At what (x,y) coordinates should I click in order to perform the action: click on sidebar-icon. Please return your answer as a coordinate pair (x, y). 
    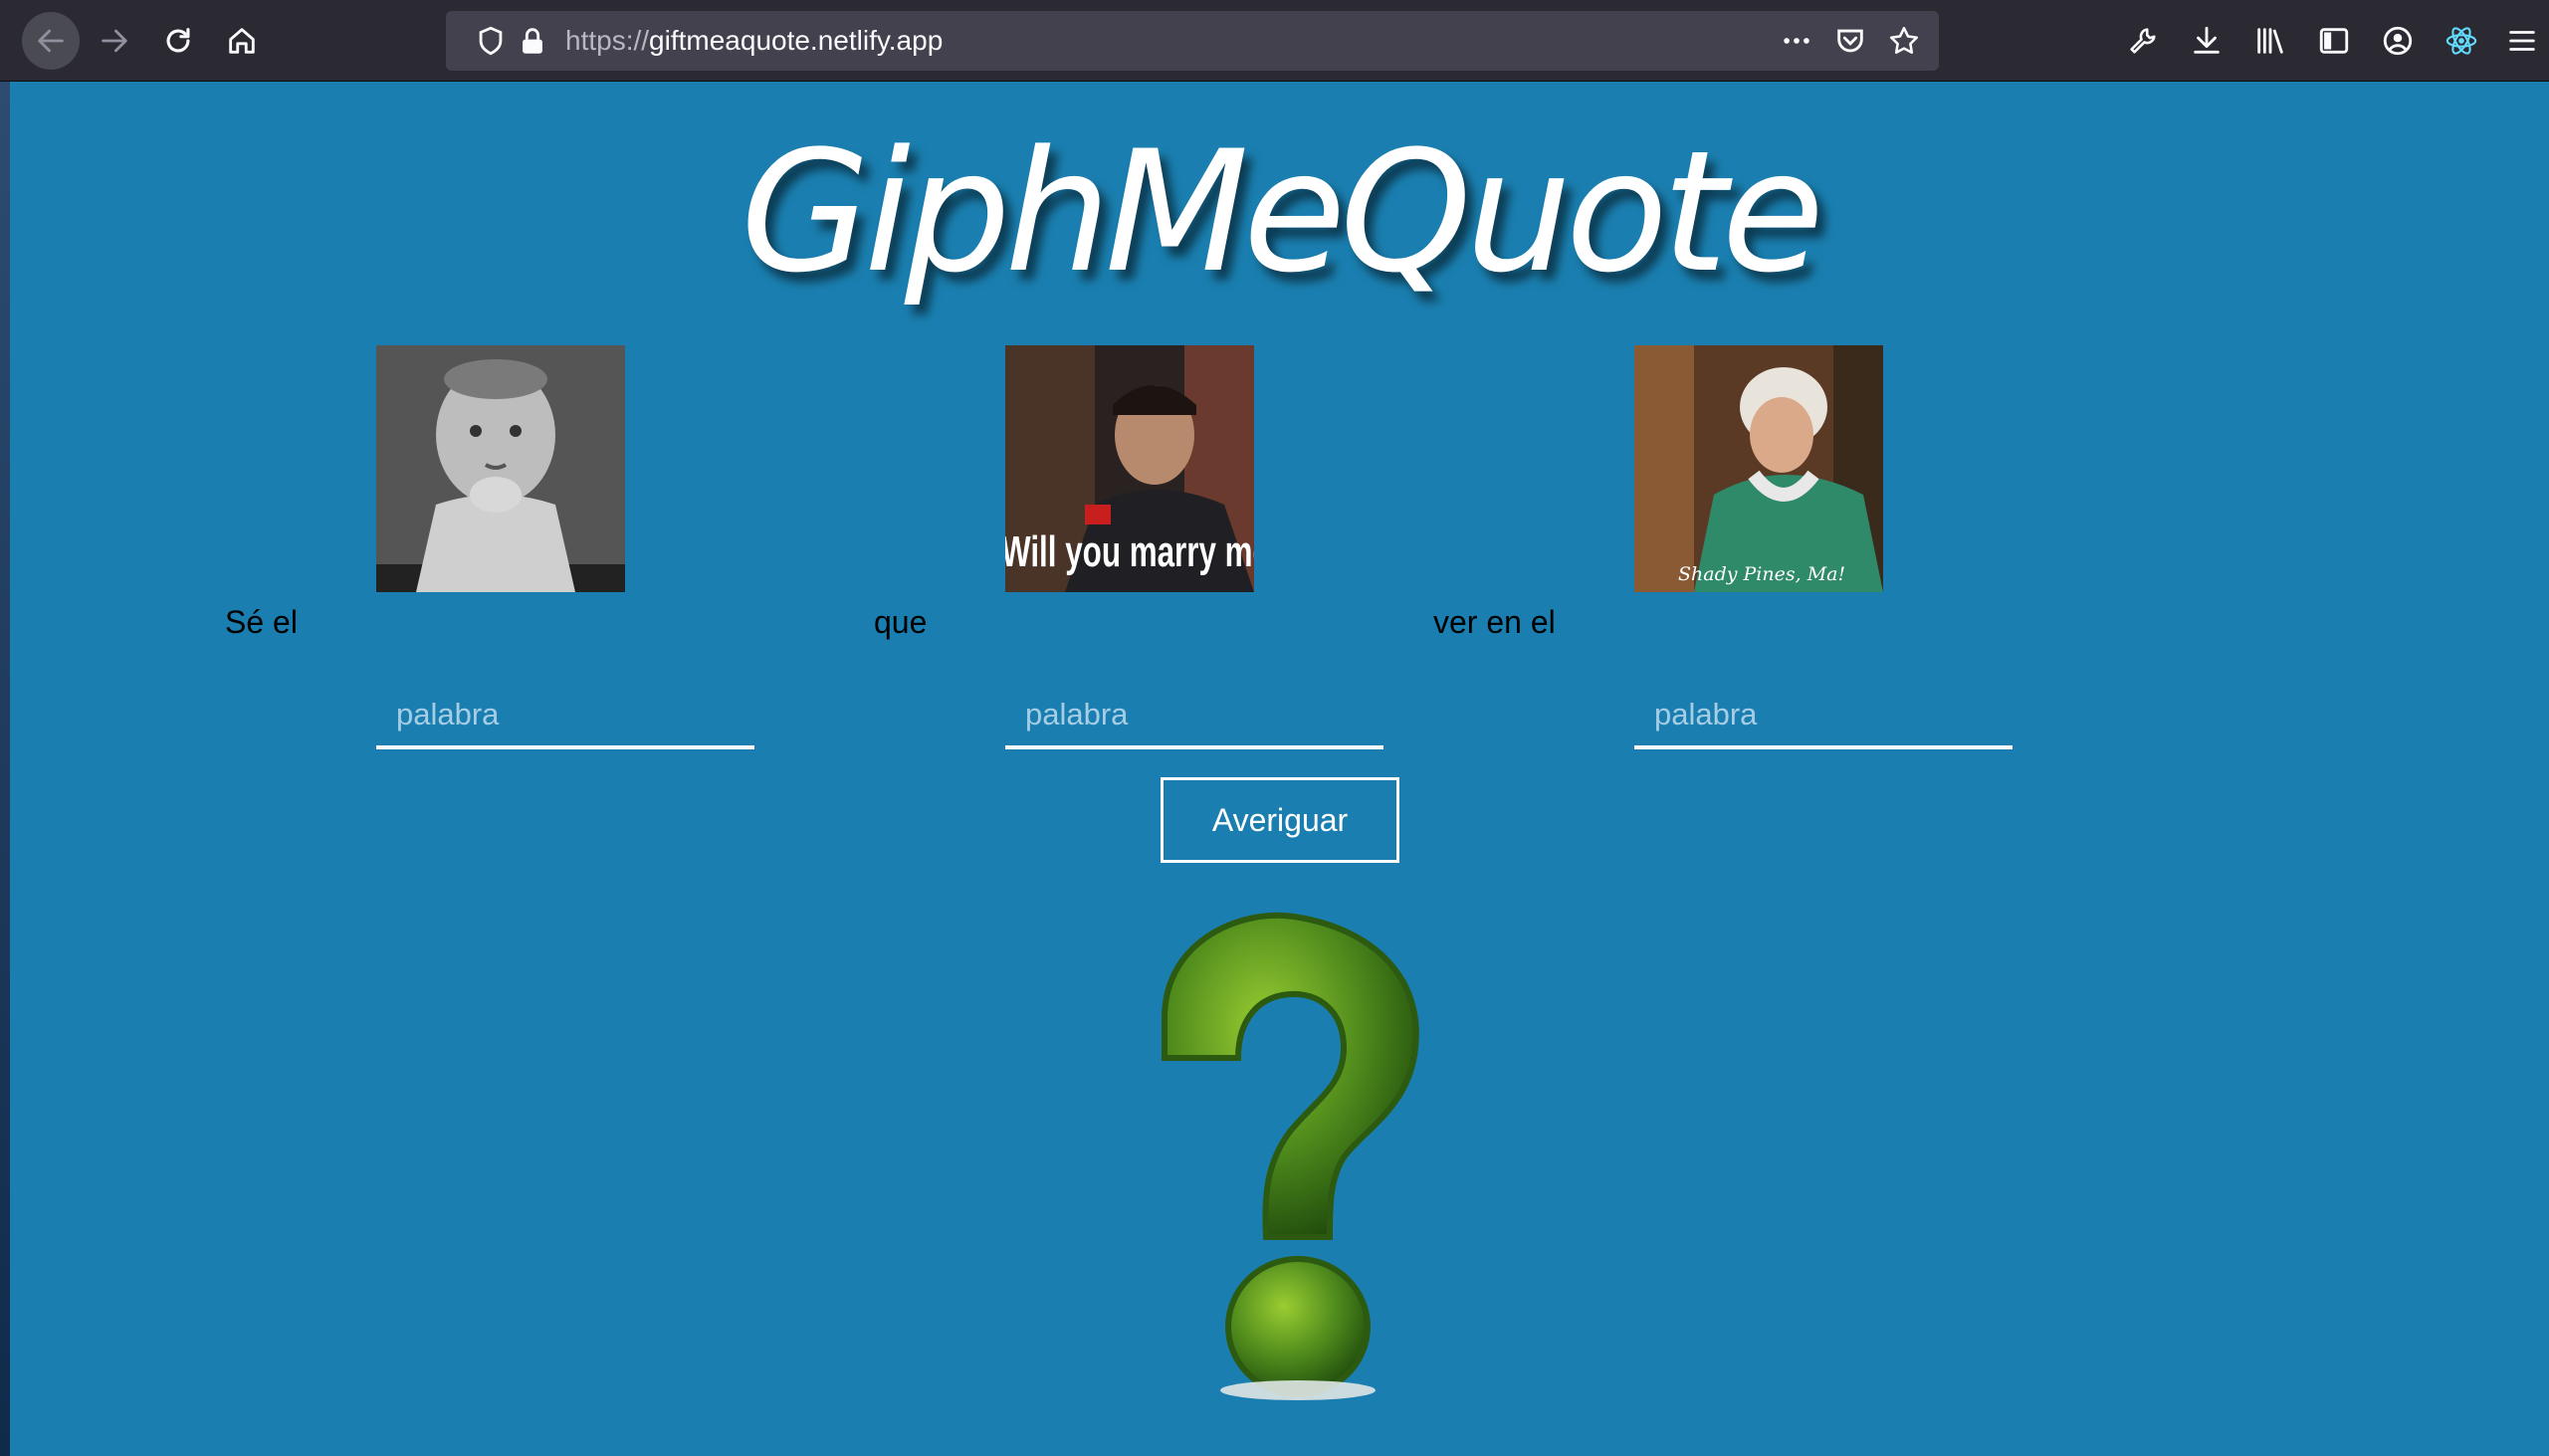
    Looking at the image, I should click on (2334, 41).